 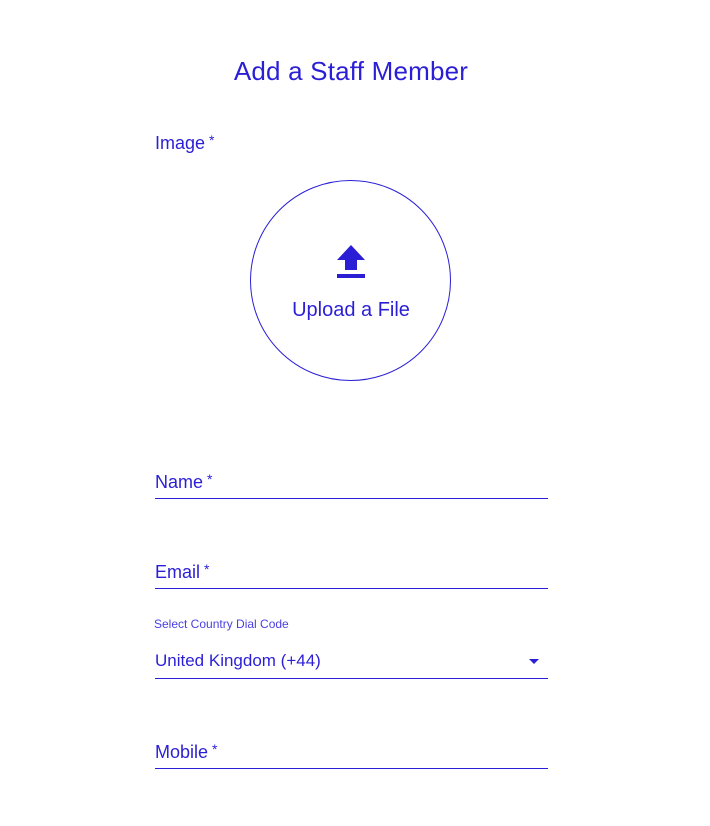 I want to click on image-label: Image *, so click(x=185, y=143).